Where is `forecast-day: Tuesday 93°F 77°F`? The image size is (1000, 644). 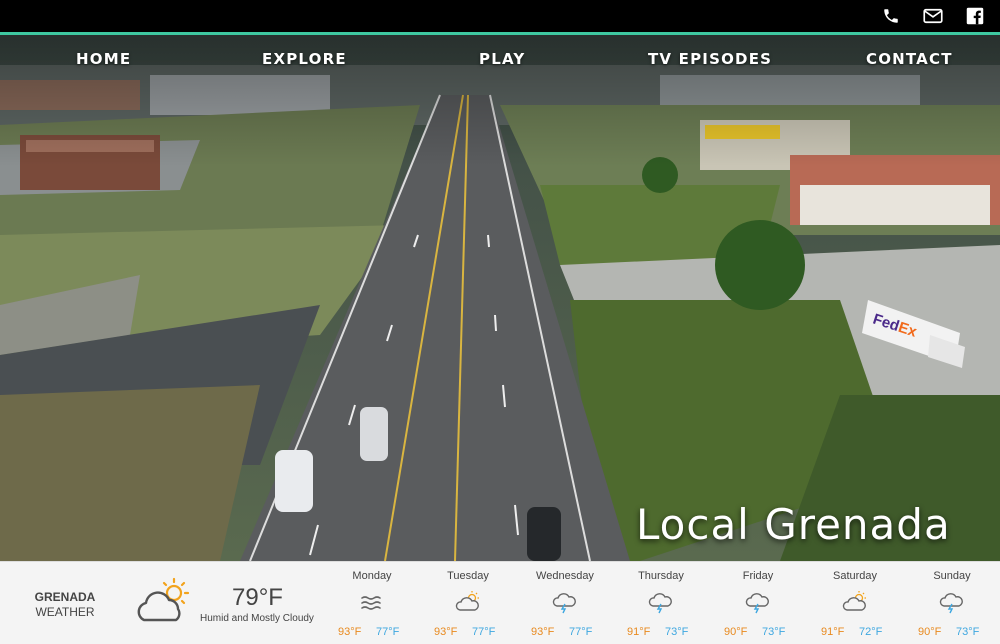
forecast-day: Tuesday 93°F 77°F is located at coordinates (468, 603).